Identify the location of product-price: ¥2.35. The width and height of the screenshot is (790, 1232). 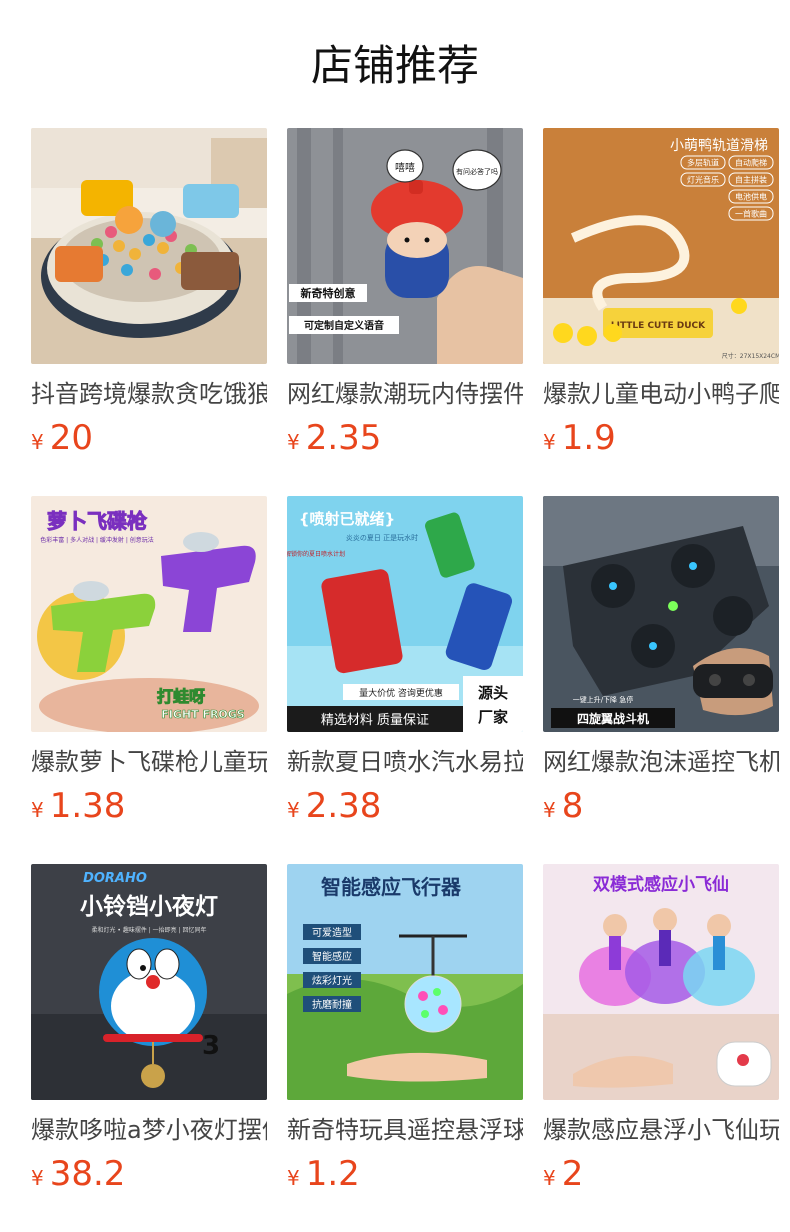
(334, 438).